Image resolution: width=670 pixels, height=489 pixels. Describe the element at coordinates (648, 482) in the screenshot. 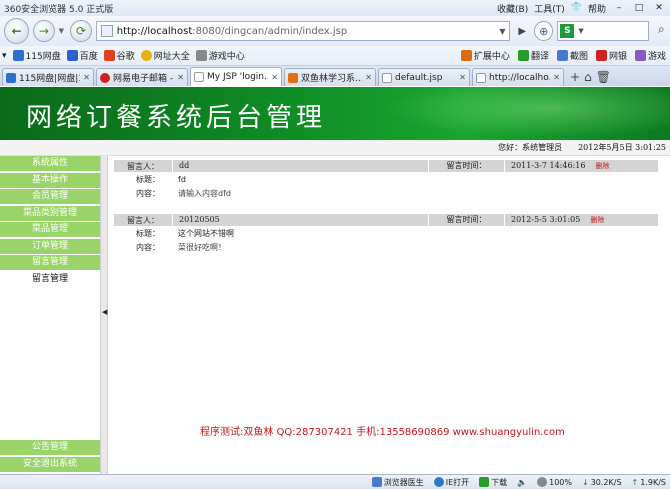

I see `upload-speed: ↑ 1.9K/S` at that location.